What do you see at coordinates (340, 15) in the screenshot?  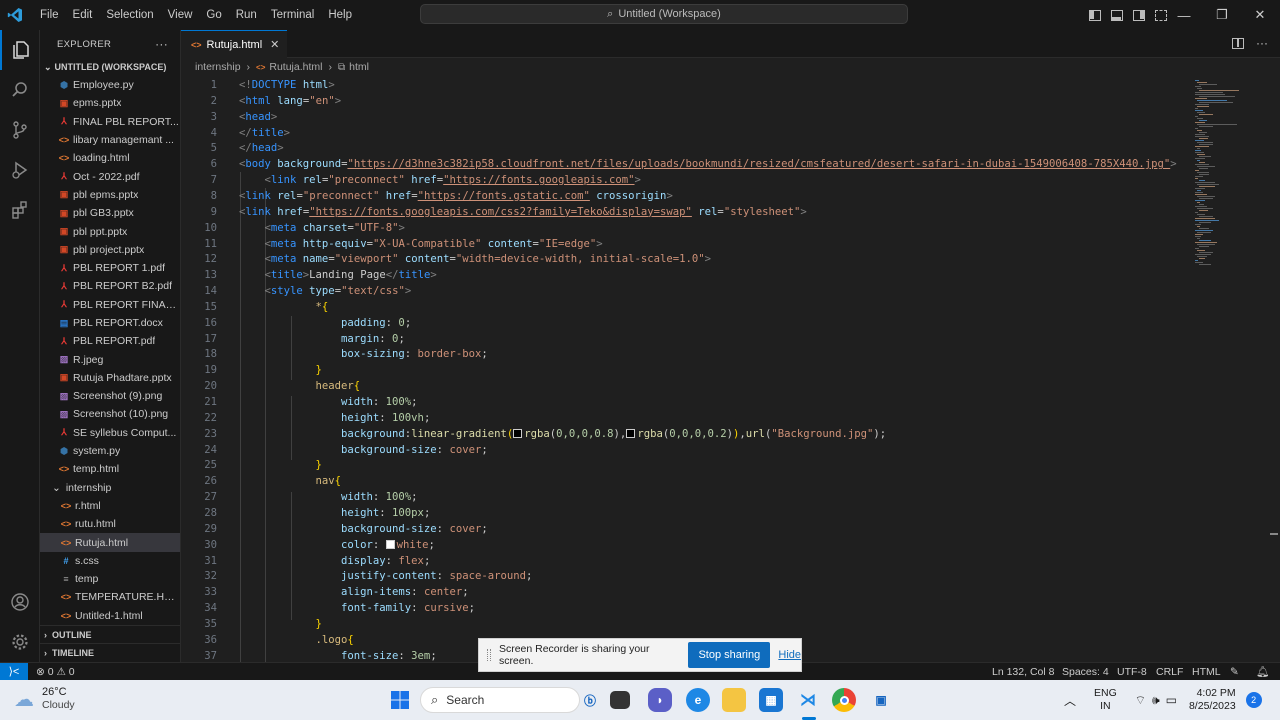 I see `menu-item-help: Help` at bounding box center [340, 15].